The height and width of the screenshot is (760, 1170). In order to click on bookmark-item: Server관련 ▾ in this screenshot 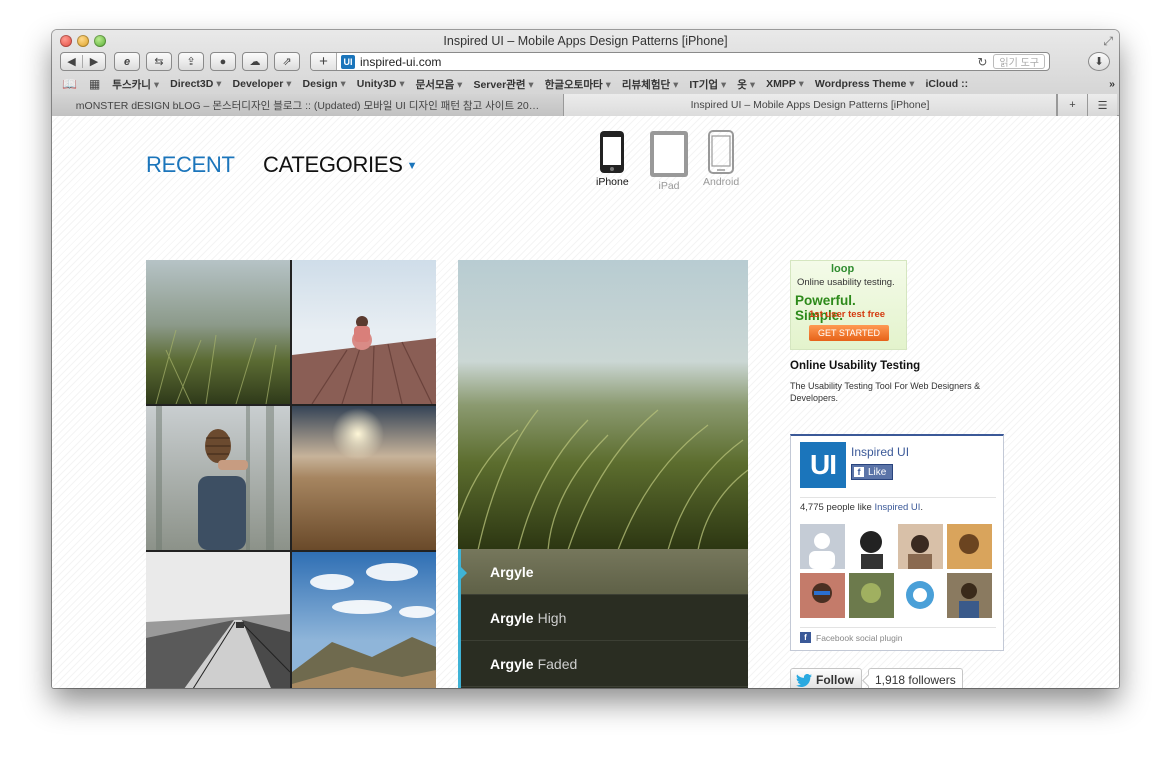, I will do `click(503, 84)`.